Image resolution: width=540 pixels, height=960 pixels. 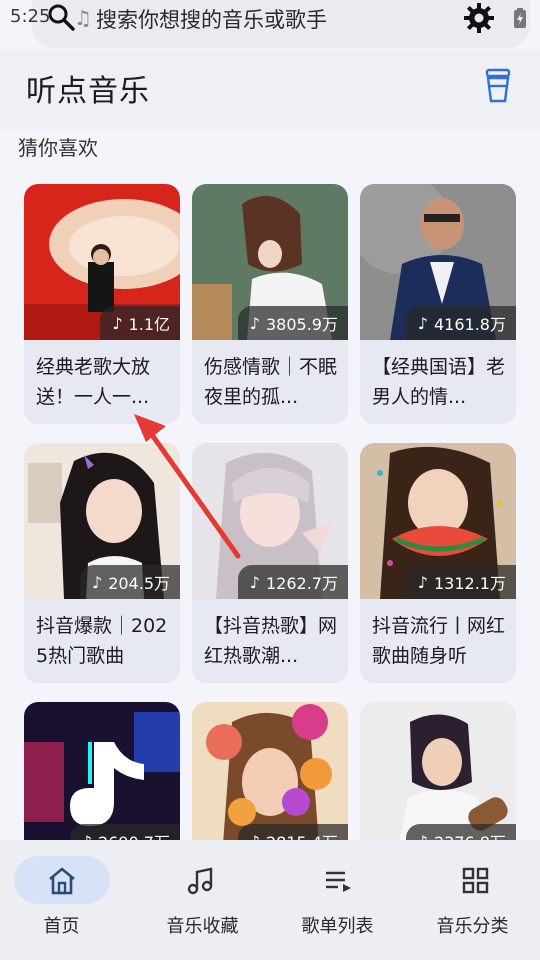 I want to click on nav-label: 音乐收藏, so click(x=202, y=926).